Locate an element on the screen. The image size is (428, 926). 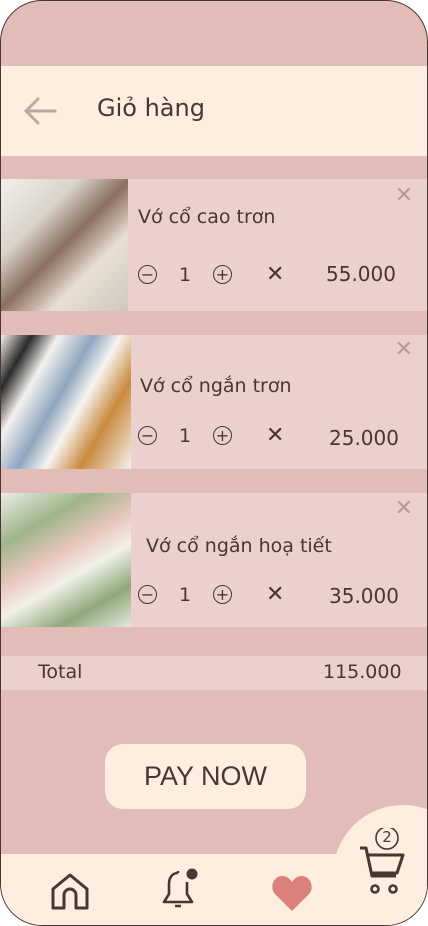
home-icon is located at coordinates (70, 891).